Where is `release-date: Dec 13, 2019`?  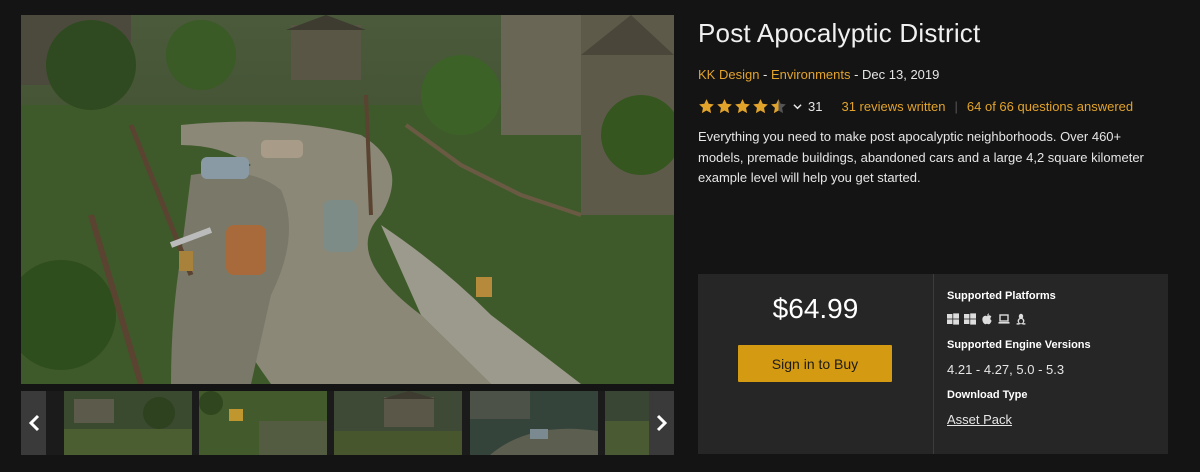 release-date: Dec 13, 2019 is located at coordinates (901, 74).